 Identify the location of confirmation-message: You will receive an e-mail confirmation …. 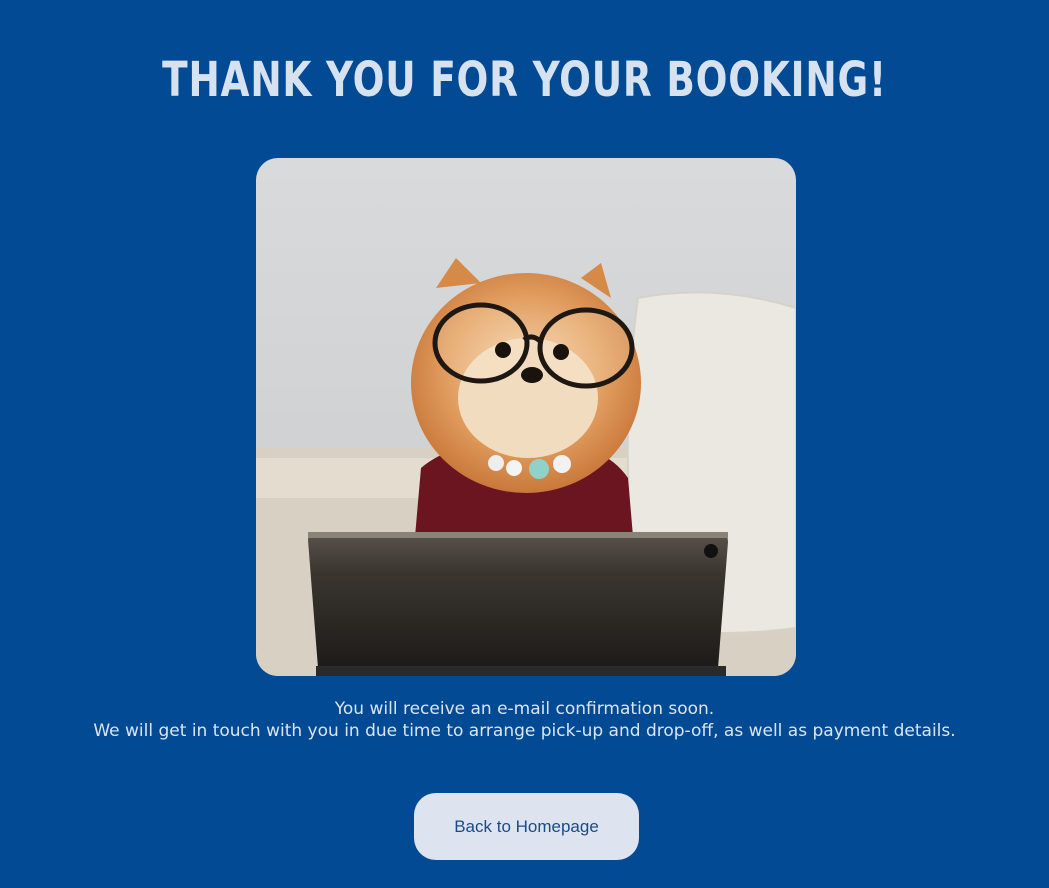
(524, 720).